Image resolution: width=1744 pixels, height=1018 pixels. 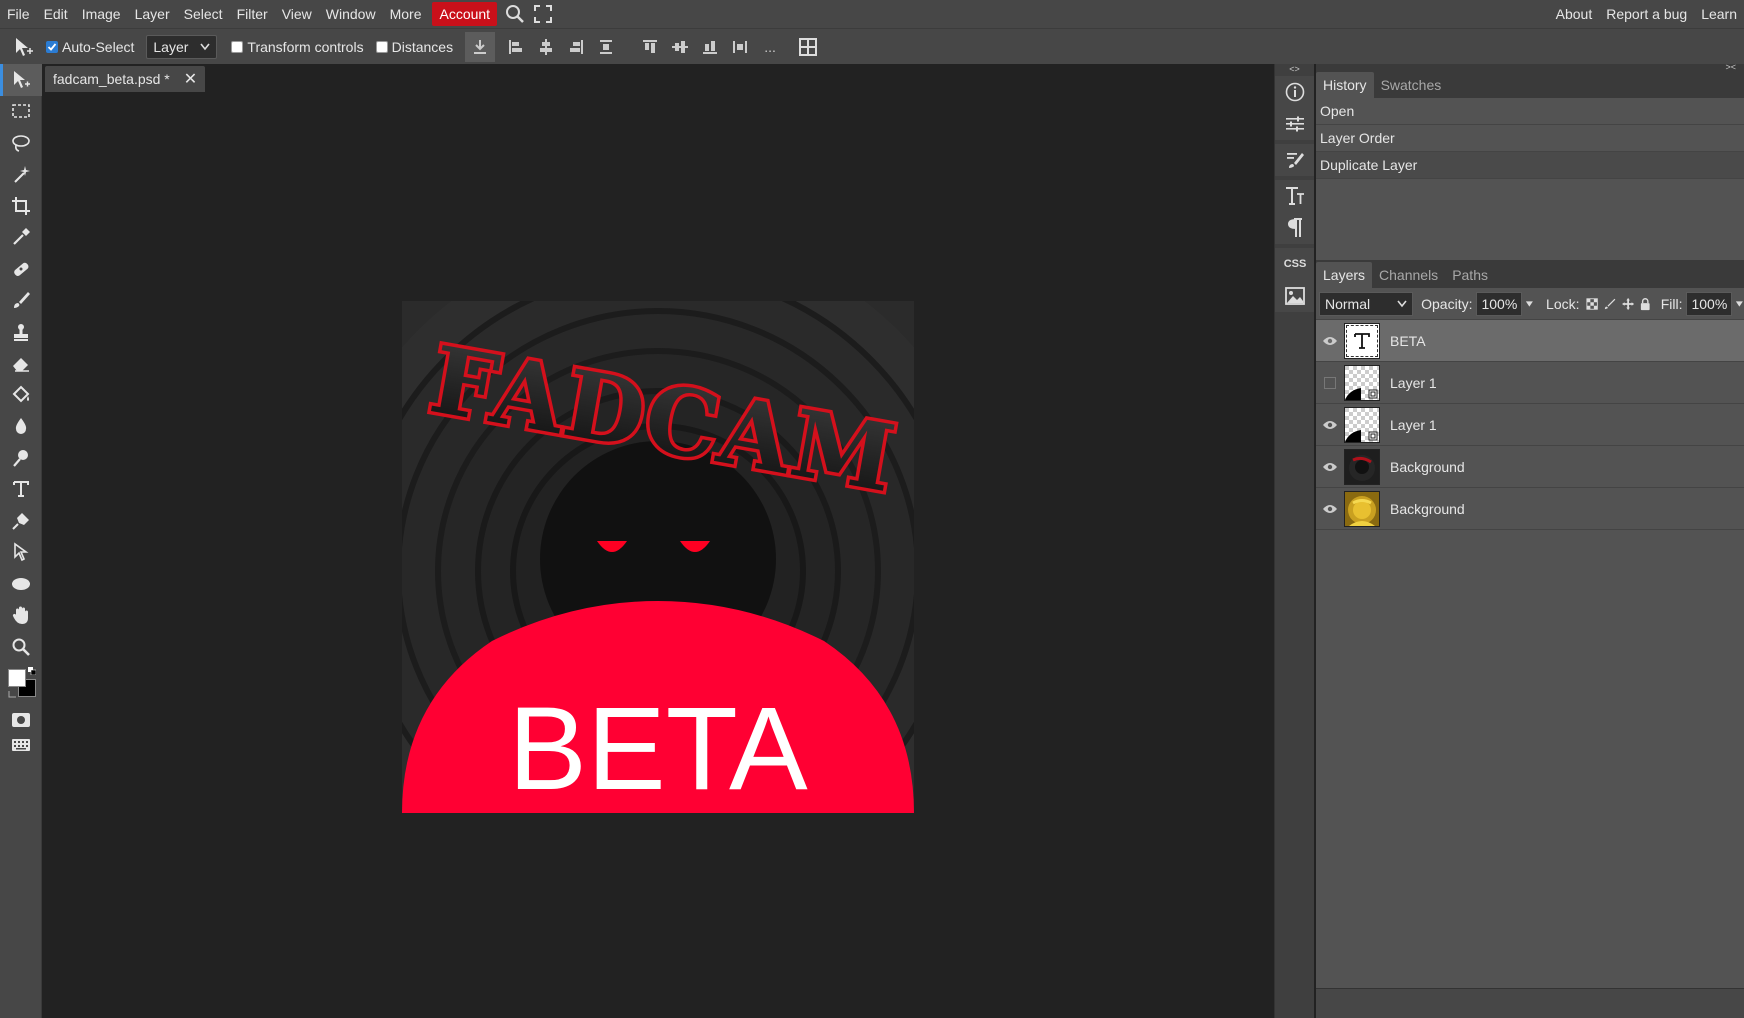 What do you see at coordinates (516, 47) in the screenshot?
I see `align-left-icon` at bounding box center [516, 47].